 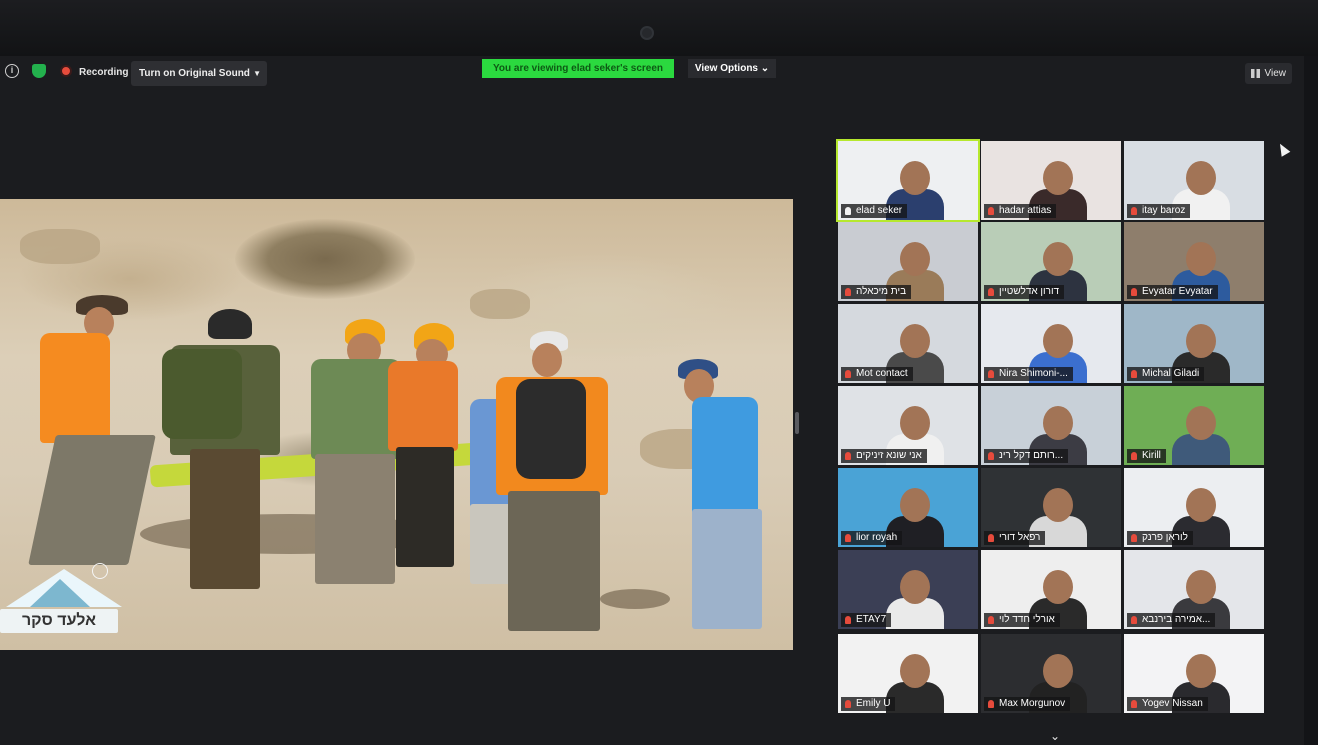 I want to click on participant-name-label: Yogev Nissan, so click(x=1167, y=704).